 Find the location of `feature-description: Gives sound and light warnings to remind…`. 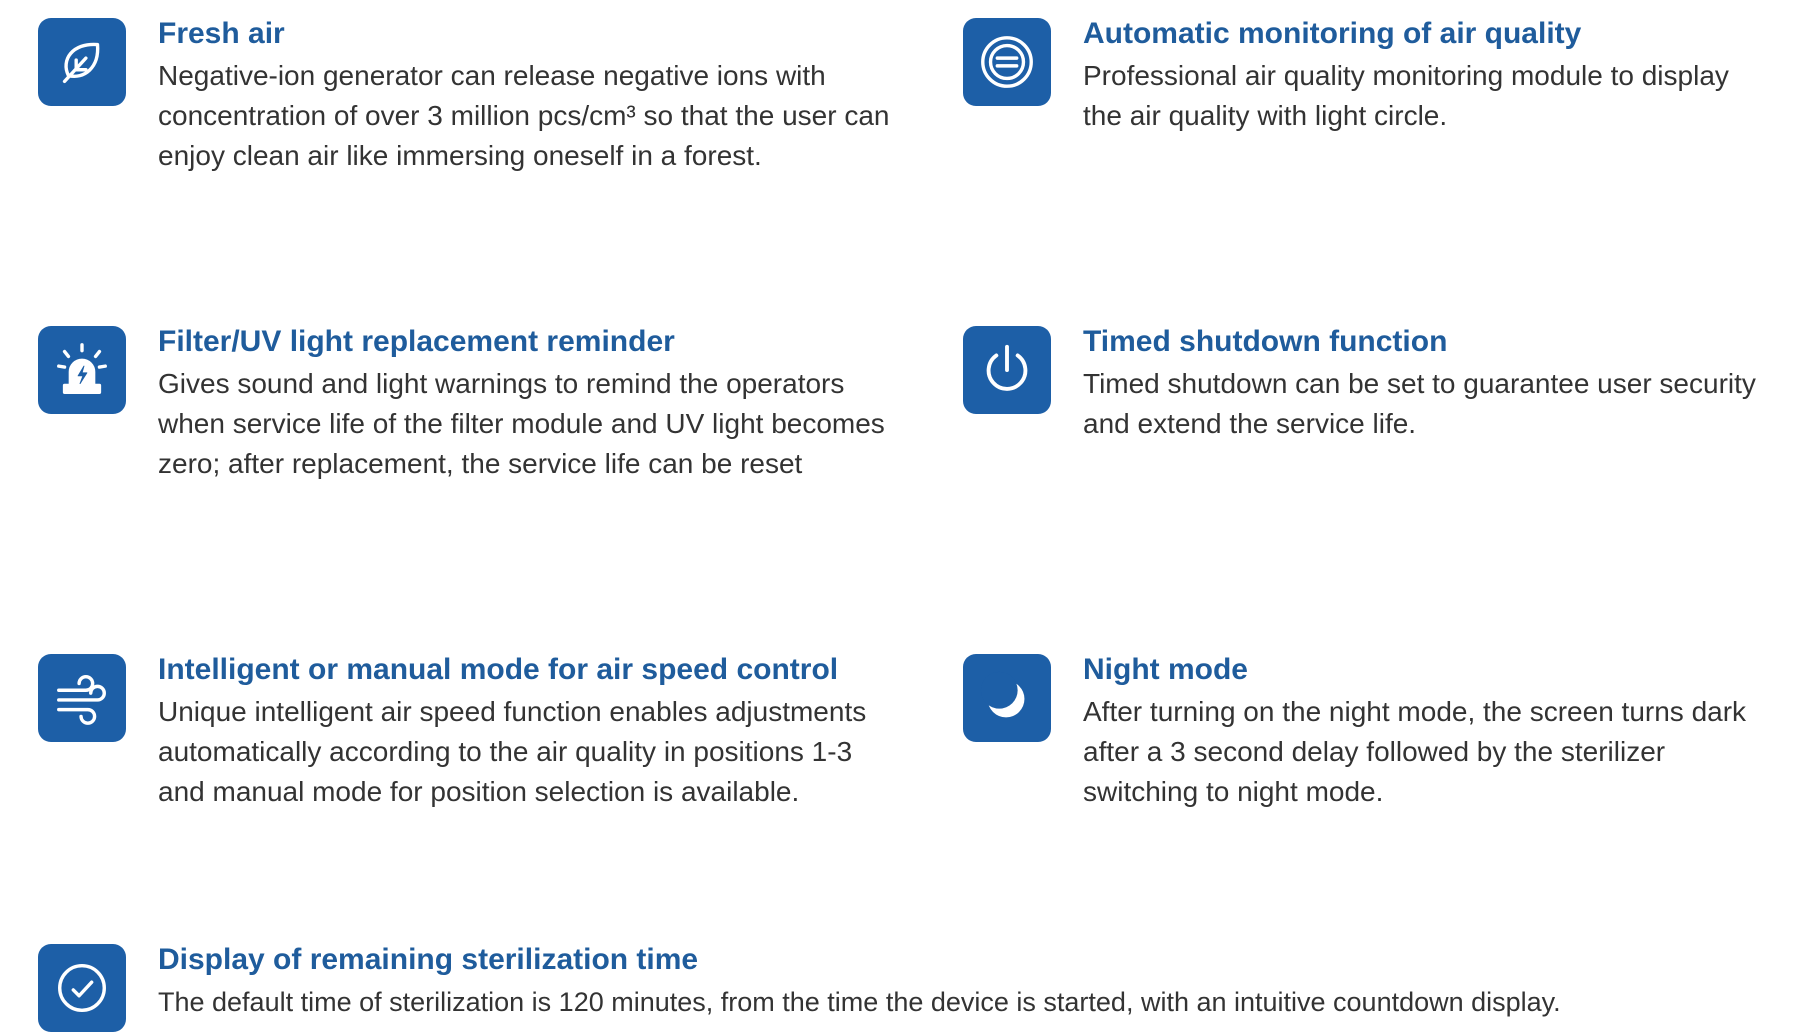

feature-description: Gives sound and light warnings to remind… is located at coordinates (521, 423).